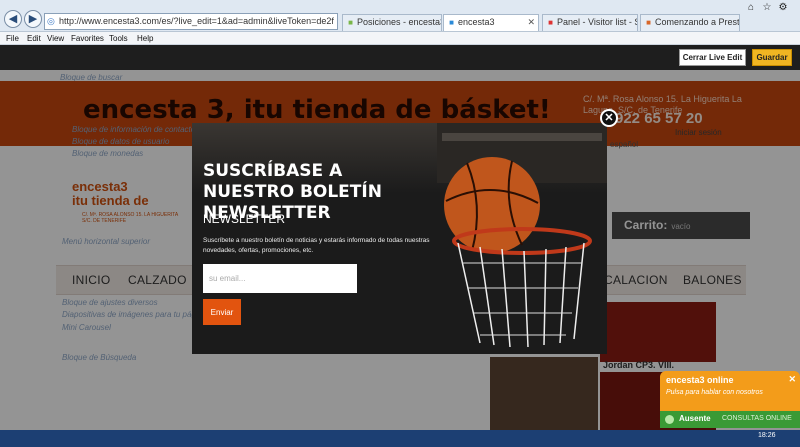 Image resolution: width=800 pixels, height=447 pixels. What do you see at coordinates (609, 118) in the screenshot?
I see `close-modal-icon: ✕` at bounding box center [609, 118].